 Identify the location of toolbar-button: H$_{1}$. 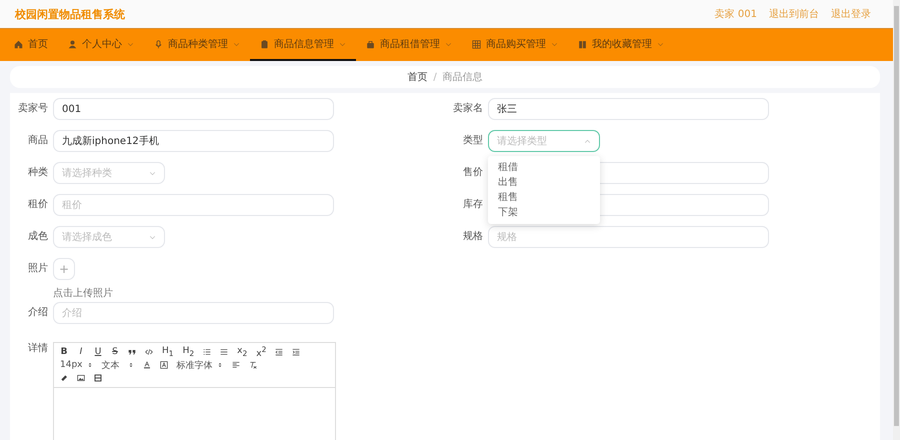
(168, 352).